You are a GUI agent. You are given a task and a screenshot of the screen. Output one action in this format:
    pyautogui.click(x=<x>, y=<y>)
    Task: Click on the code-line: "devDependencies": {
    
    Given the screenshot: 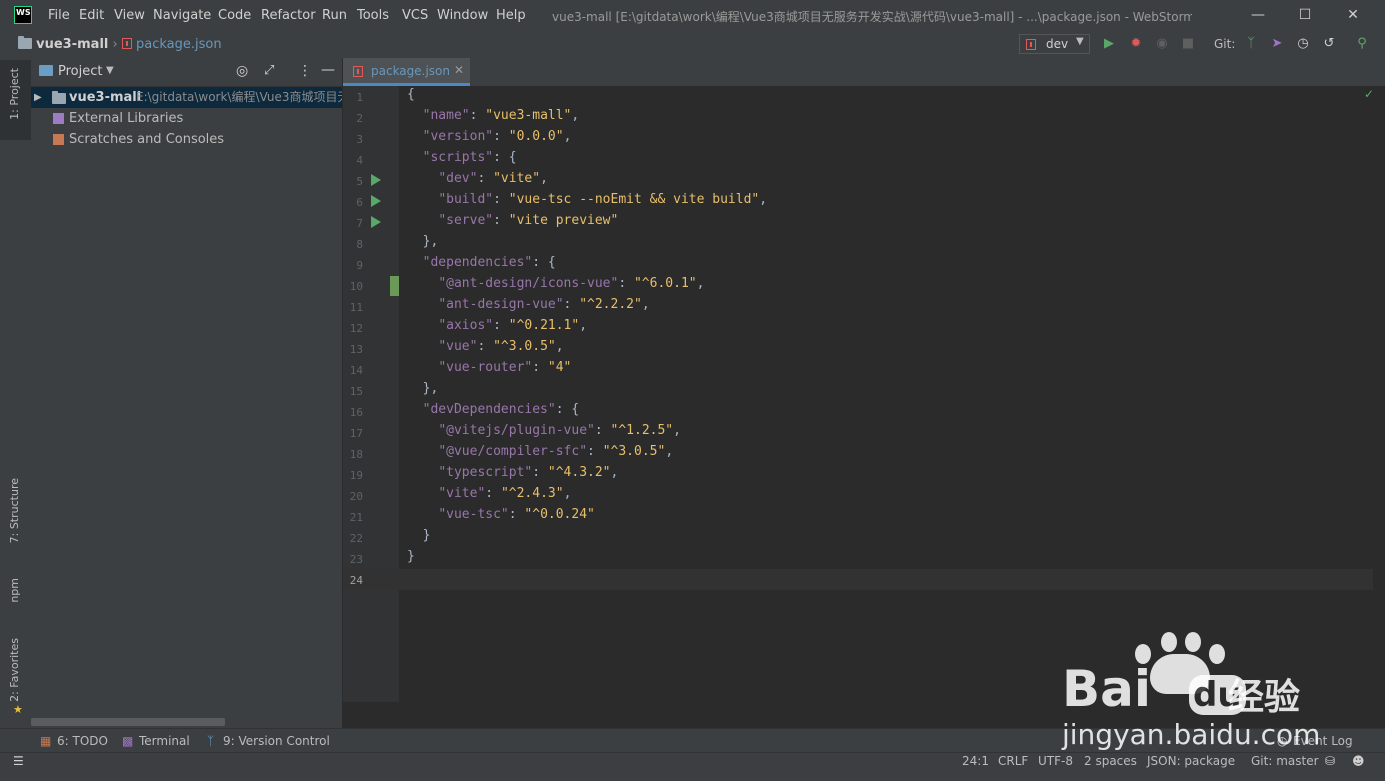 What is the action you would take?
    pyautogui.click(x=493, y=412)
    